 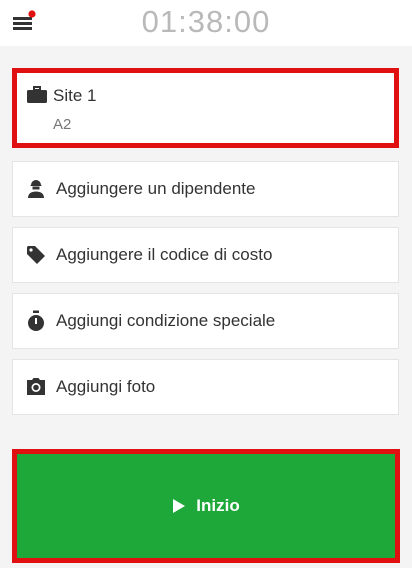 I want to click on top-bar: 01:38:00, so click(x=206, y=23).